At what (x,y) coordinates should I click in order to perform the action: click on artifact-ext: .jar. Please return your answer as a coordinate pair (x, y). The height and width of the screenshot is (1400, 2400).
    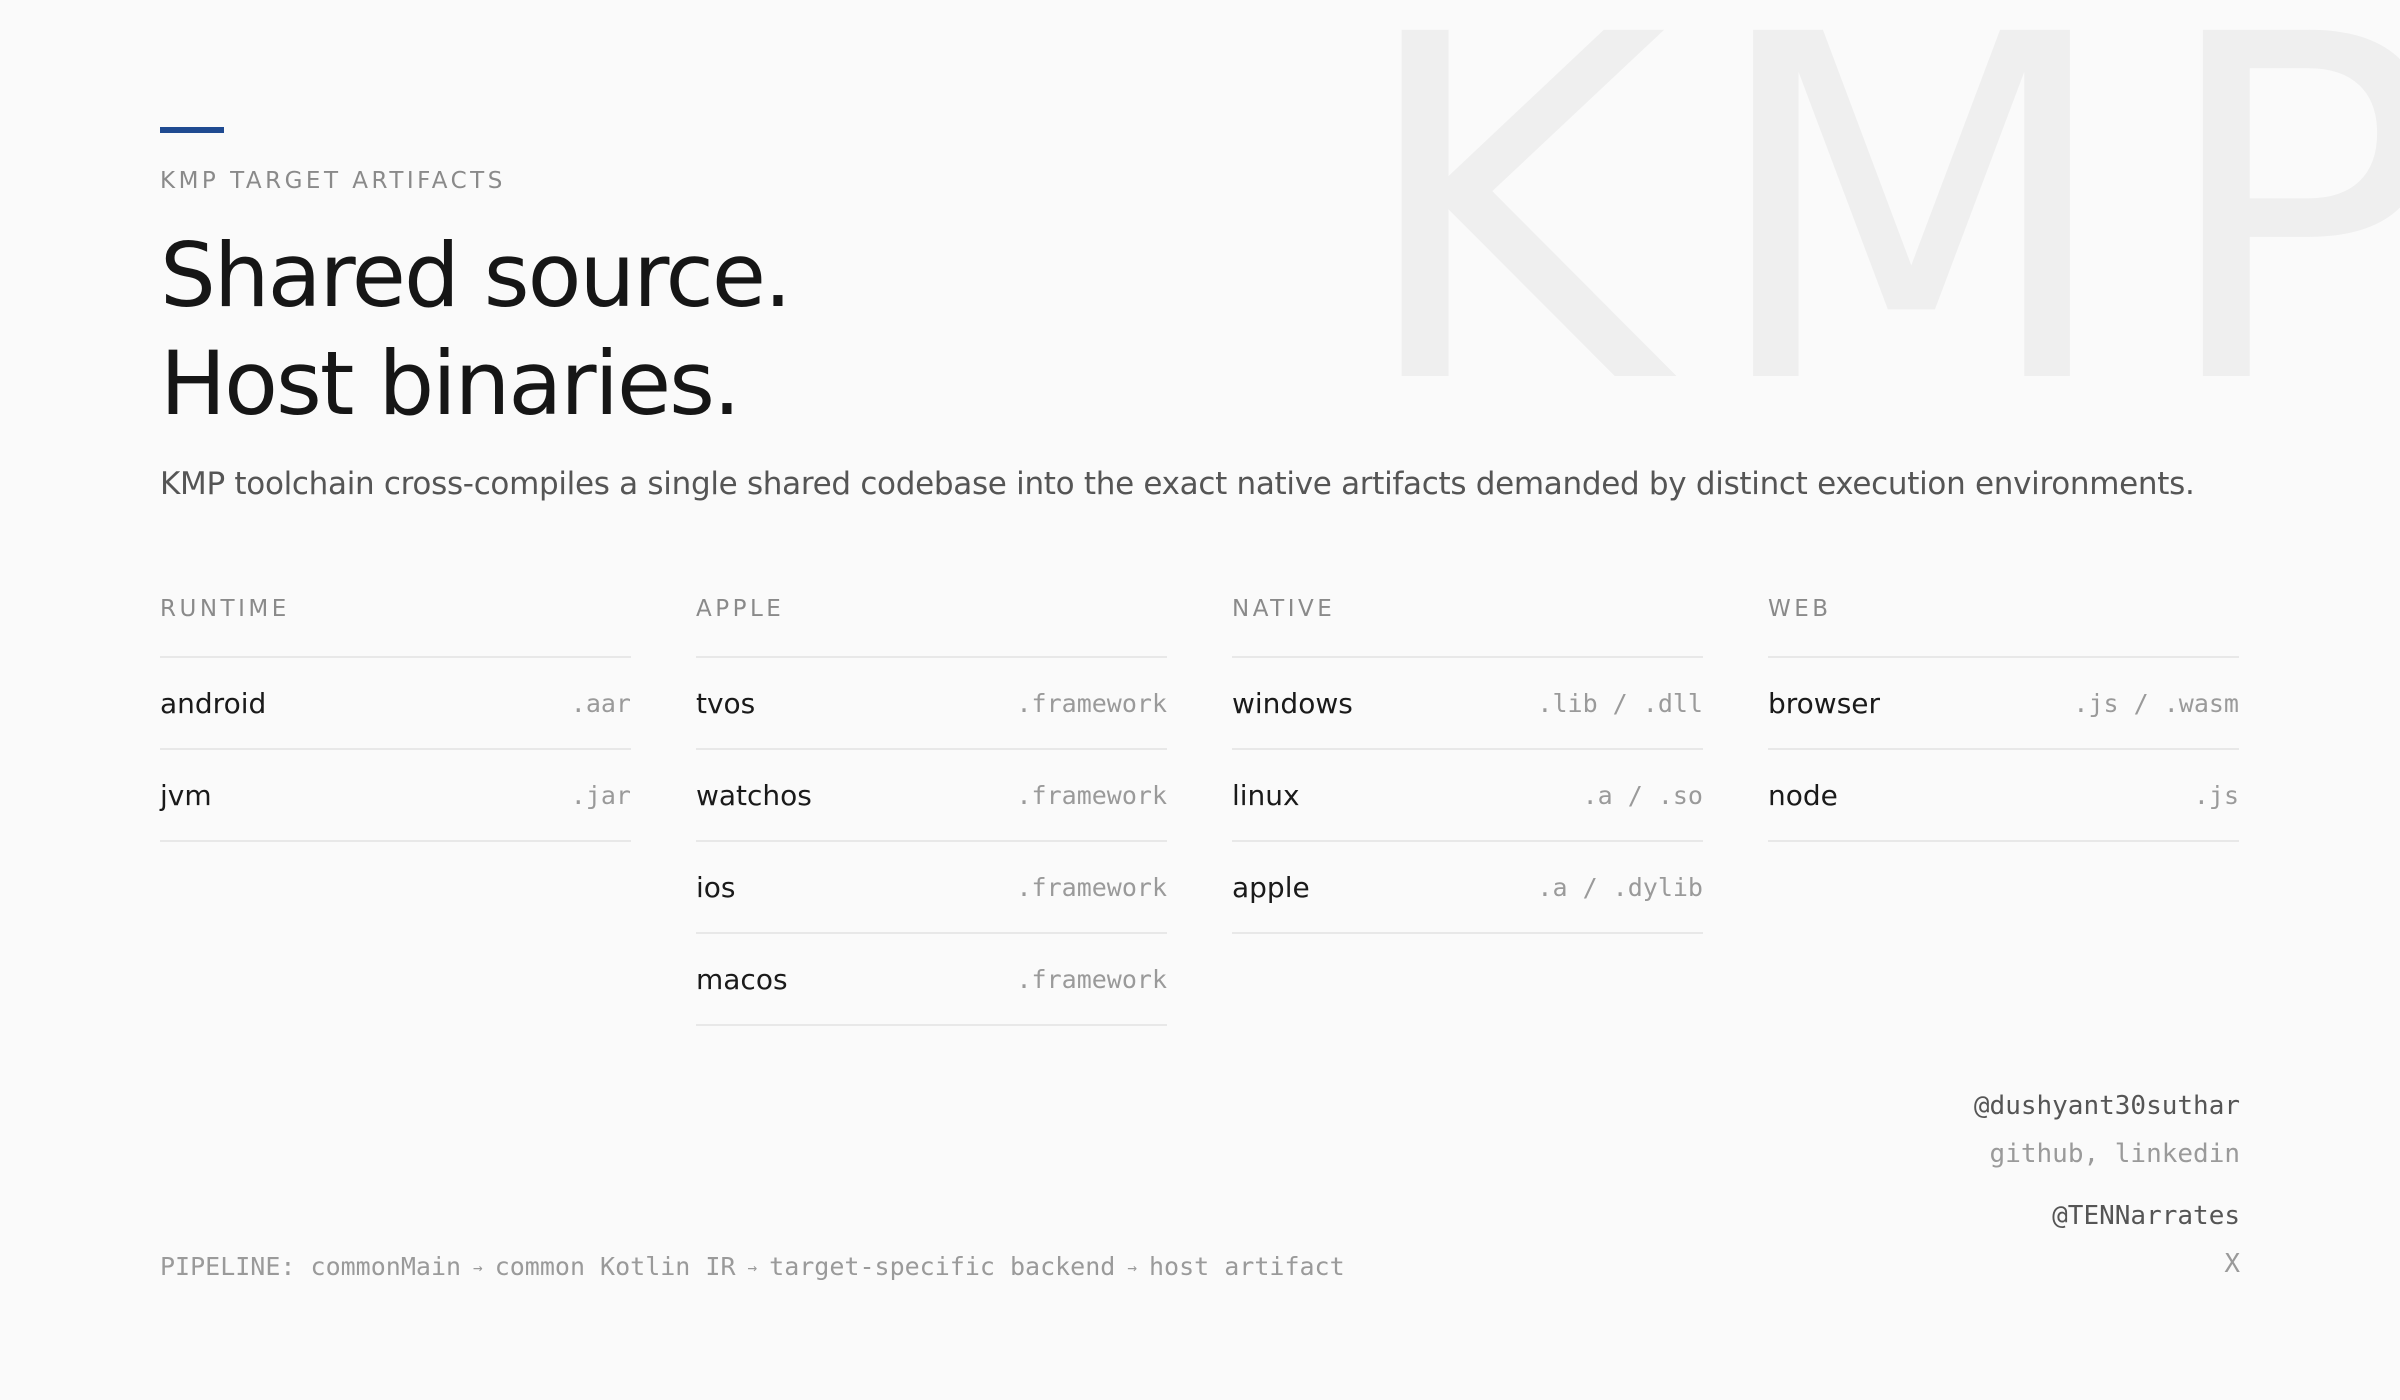
    Looking at the image, I should click on (600, 795).